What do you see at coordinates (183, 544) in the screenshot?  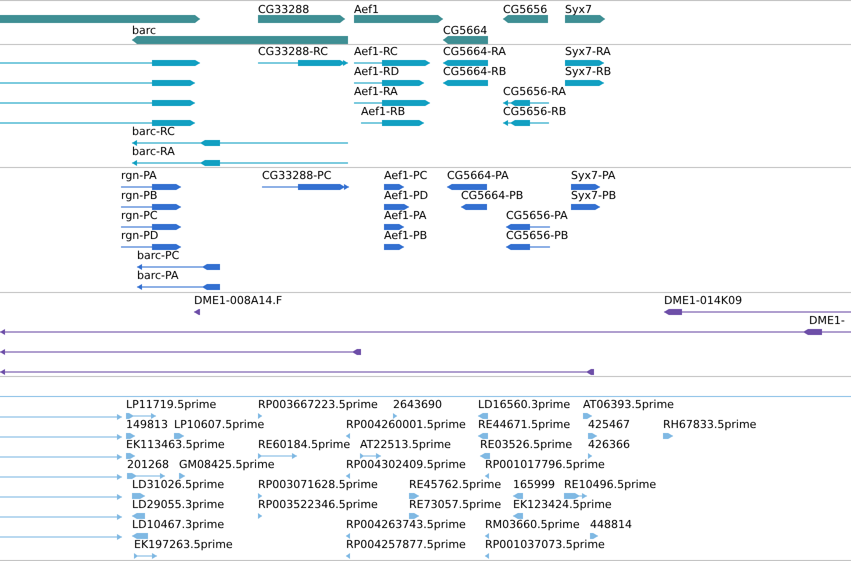 I see `feature-label: EK197263.5prime` at bounding box center [183, 544].